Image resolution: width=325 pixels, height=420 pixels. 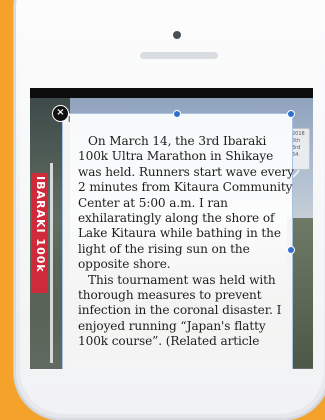 What do you see at coordinates (291, 114) in the screenshot?
I see `resize-handle-top-right` at bounding box center [291, 114].